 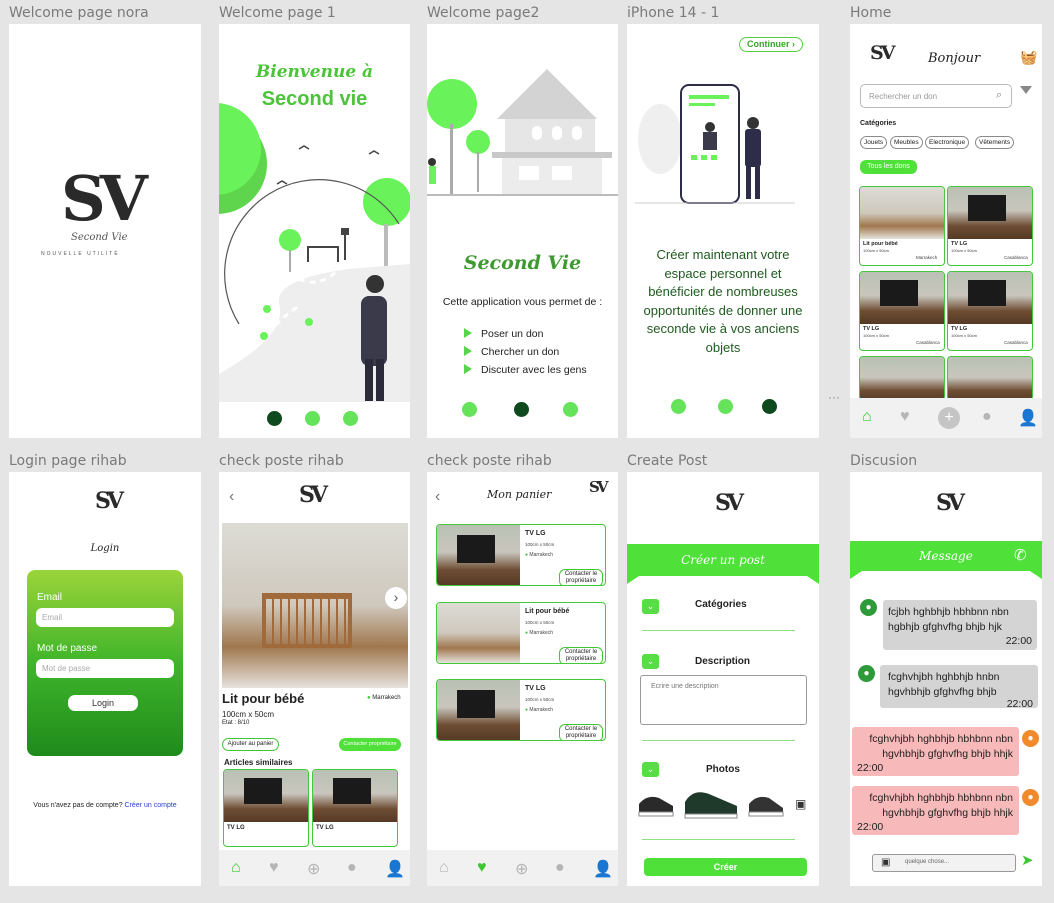 I want to click on welcome2-intro: Cette application vous permet de :, so click(x=522, y=302).